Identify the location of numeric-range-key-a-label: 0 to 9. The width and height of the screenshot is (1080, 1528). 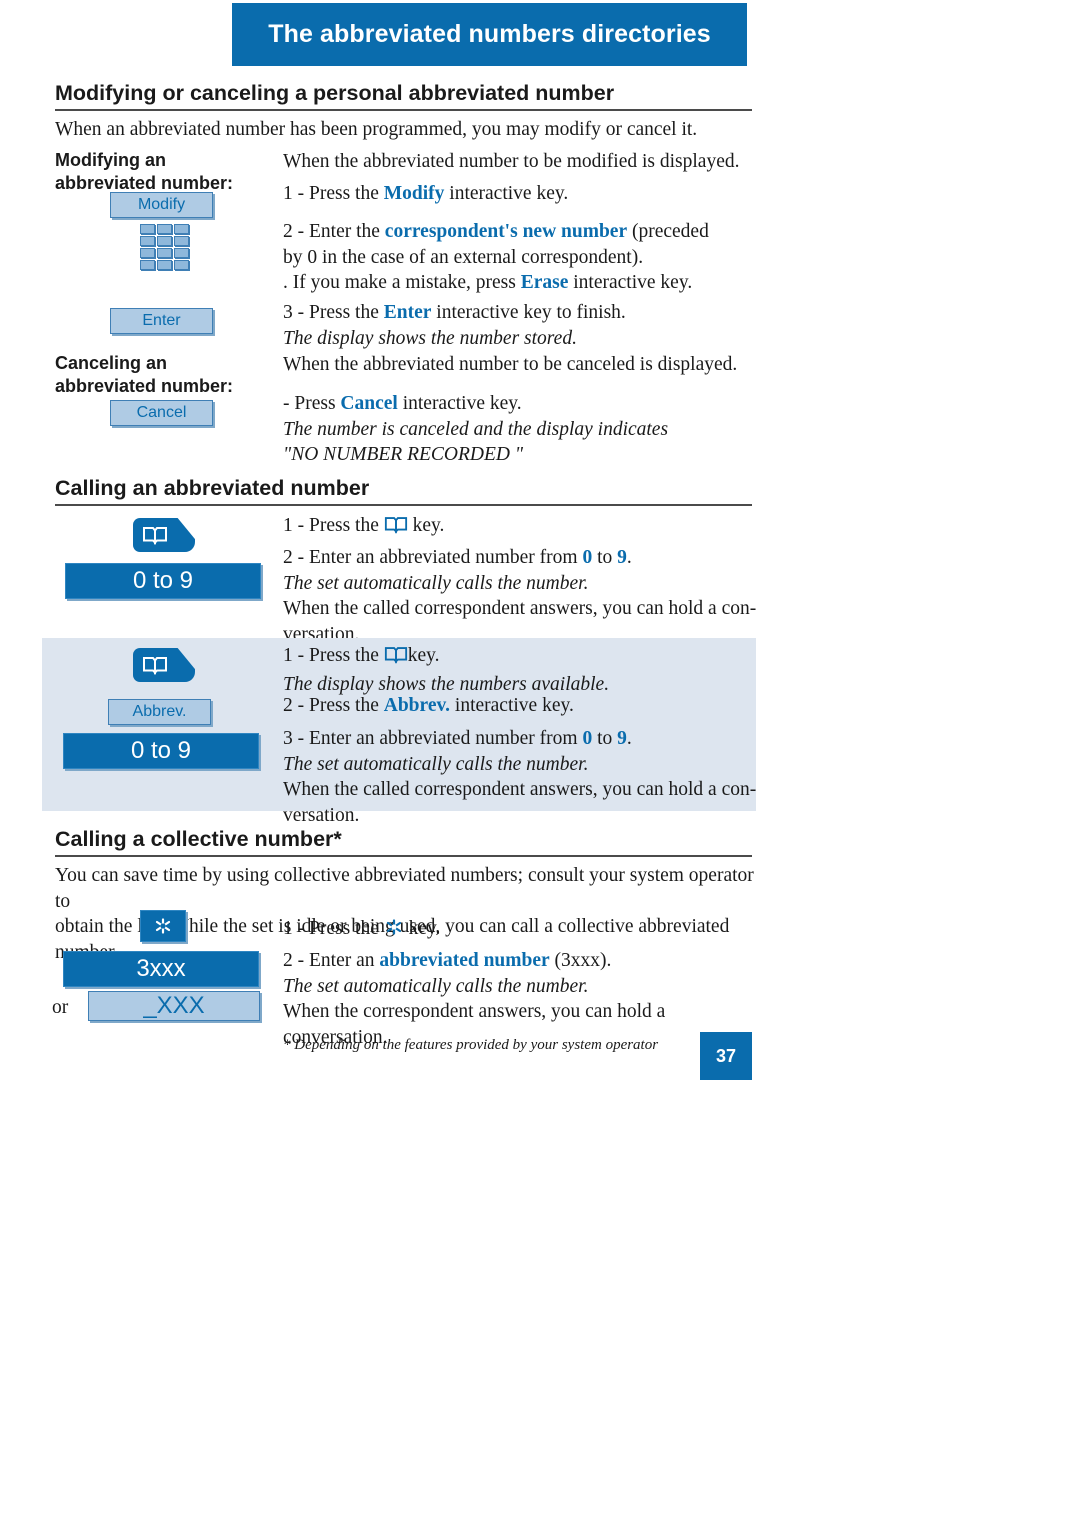
(163, 580).